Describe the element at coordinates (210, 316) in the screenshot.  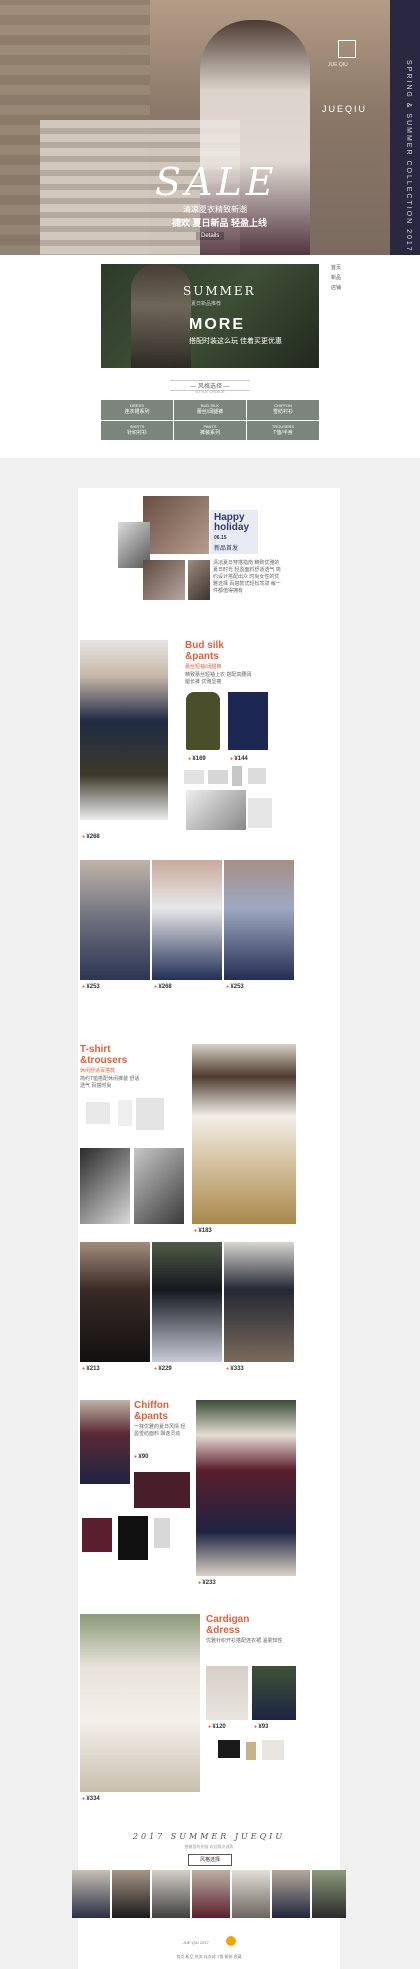
I see `summer-banner: SUMMER 夏日新品推荐 MORE 搭配时装这么玩 佳着买更优惠` at that location.